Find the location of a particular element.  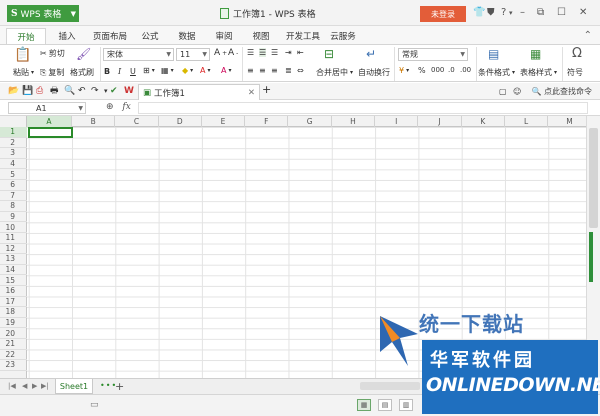

shield-icon: ⛊ is located at coordinates (491, 13).